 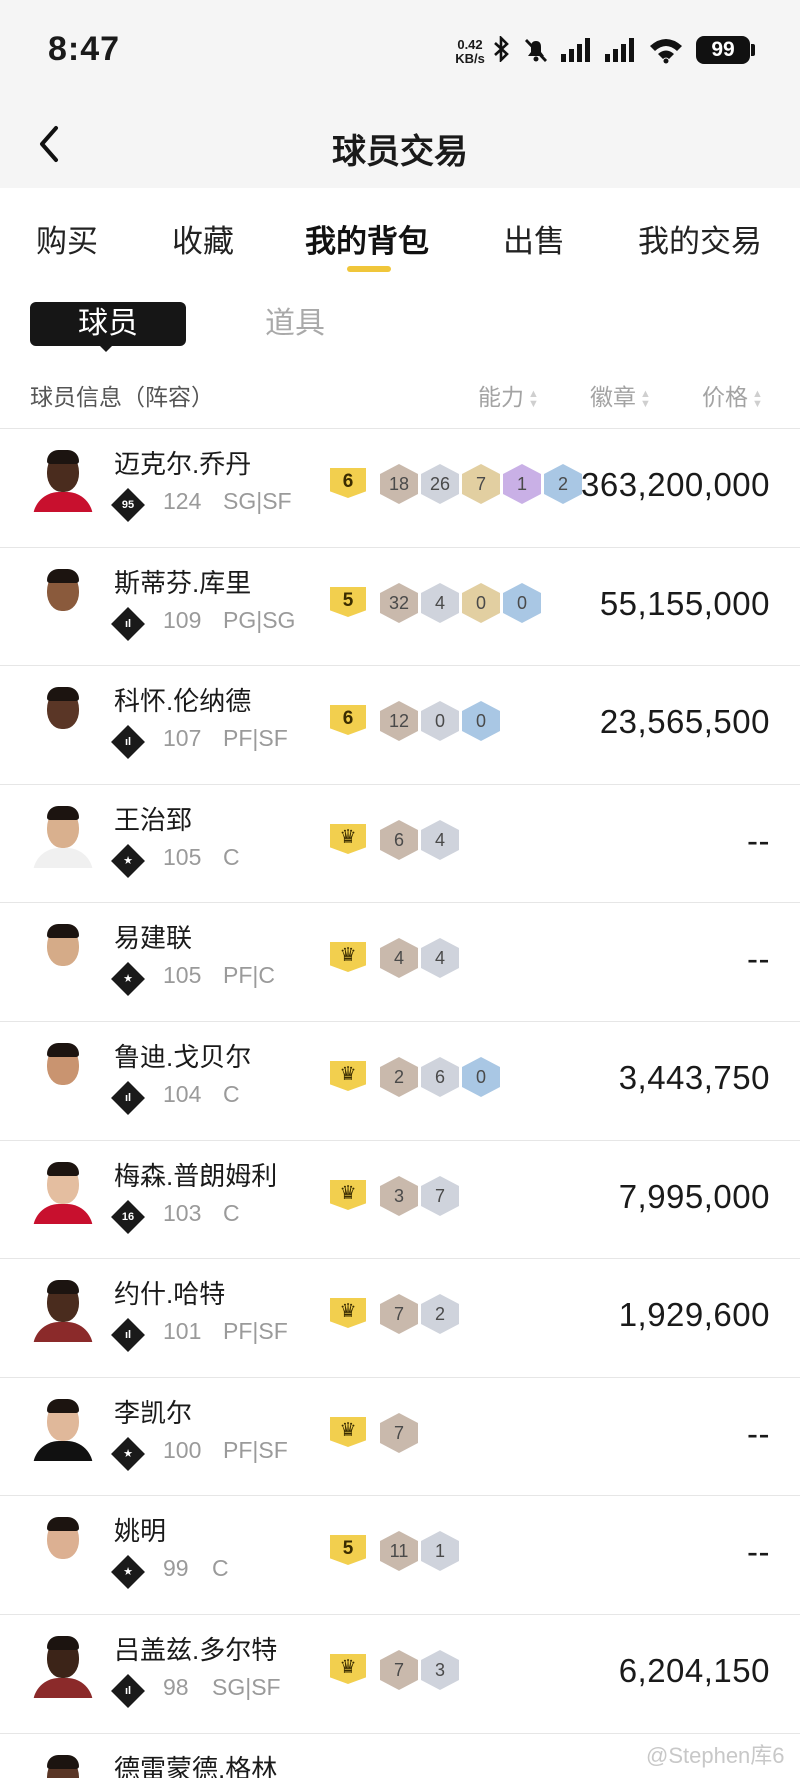 What do you see at coordinates (249, 975) in the screenshot?
I see `player-position: PF|C` at bounding box center [249, 975].